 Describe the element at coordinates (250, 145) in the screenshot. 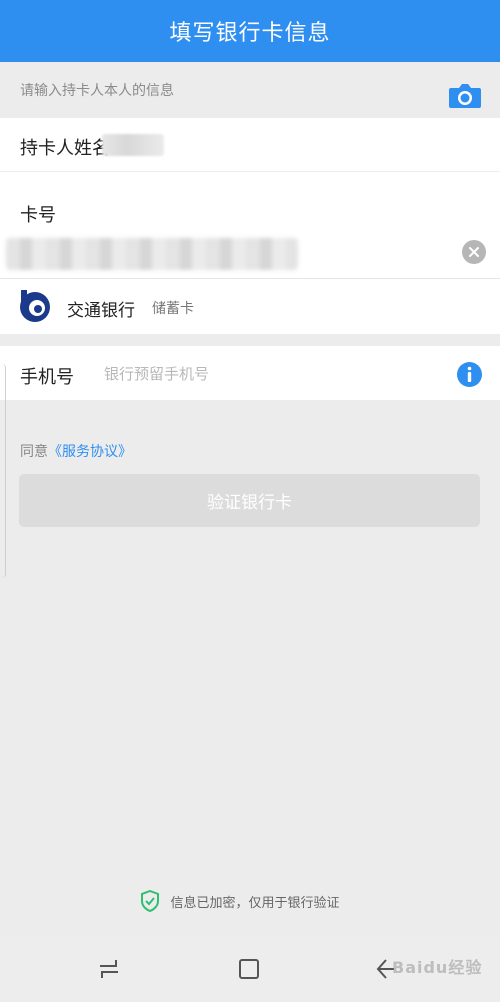

I see `cardholder-name-row: 持卡人姓名` at that location.